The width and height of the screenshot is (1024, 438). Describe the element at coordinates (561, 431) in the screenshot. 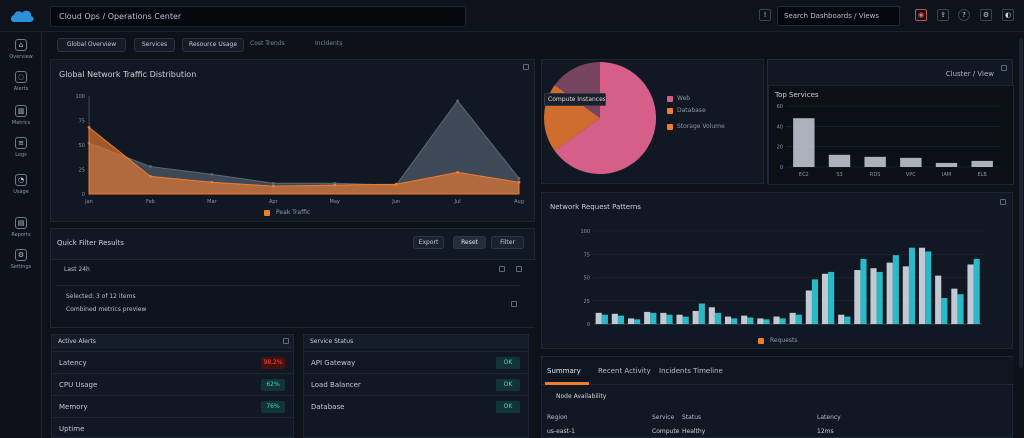

I see `table-cell-region: us-east-1` at that location.